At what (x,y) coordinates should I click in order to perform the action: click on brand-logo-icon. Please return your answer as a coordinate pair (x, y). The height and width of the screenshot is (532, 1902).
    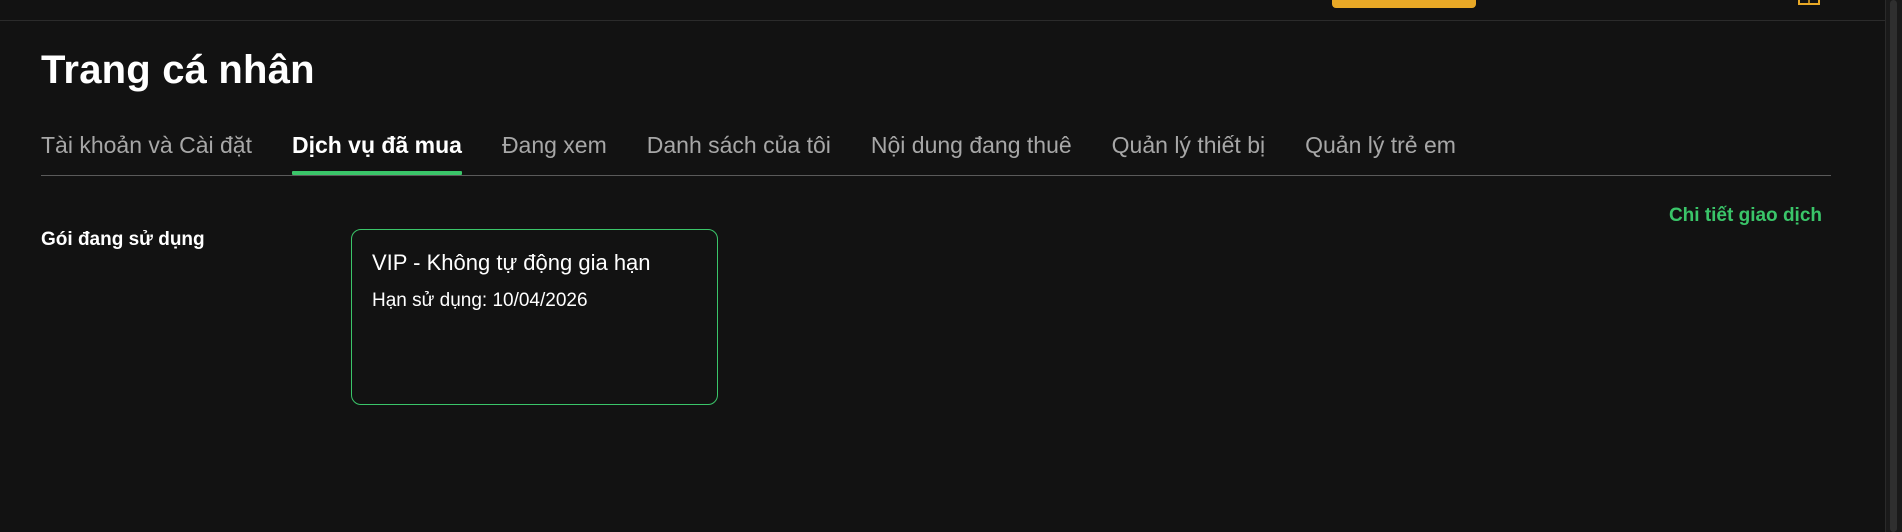
    Looking at the image, I should click on (99, 2).